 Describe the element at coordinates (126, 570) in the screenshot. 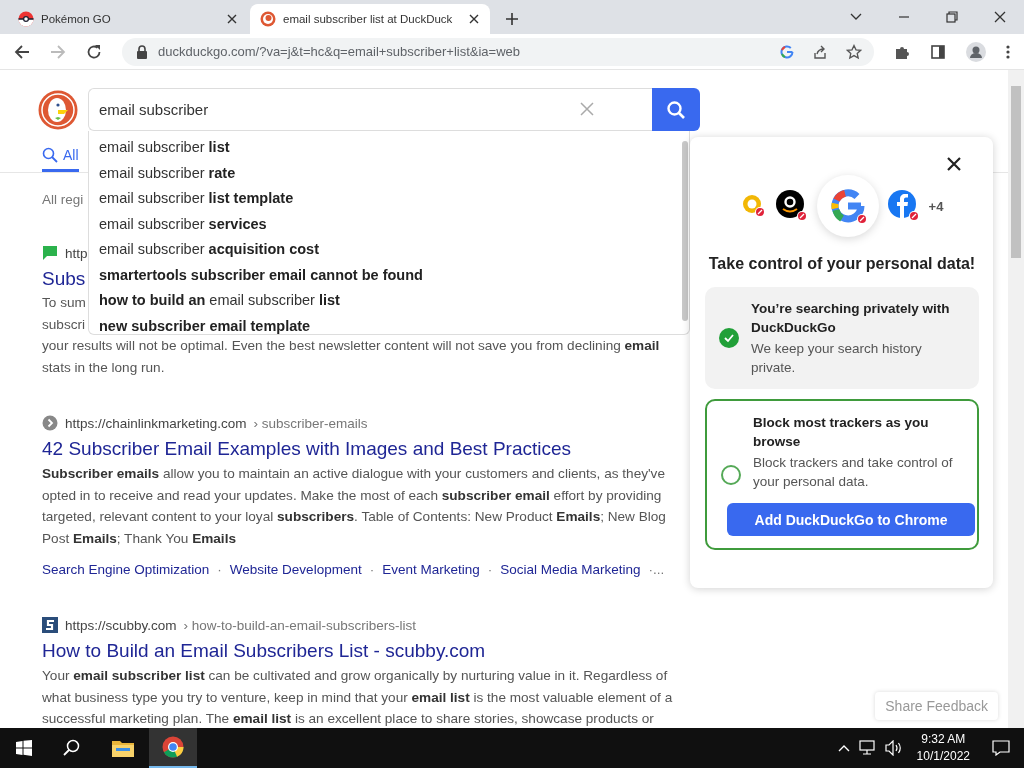

I see `sitelink: Search Engine Optimization` at that location.